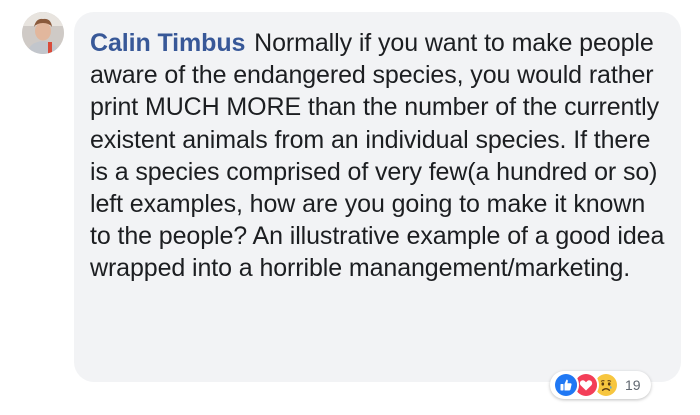 The height and width of the screenshot is (415, 700). Describe the element at coordinates (600, 385) in the screenshot. I see `reactions-summary: 19` at that location.